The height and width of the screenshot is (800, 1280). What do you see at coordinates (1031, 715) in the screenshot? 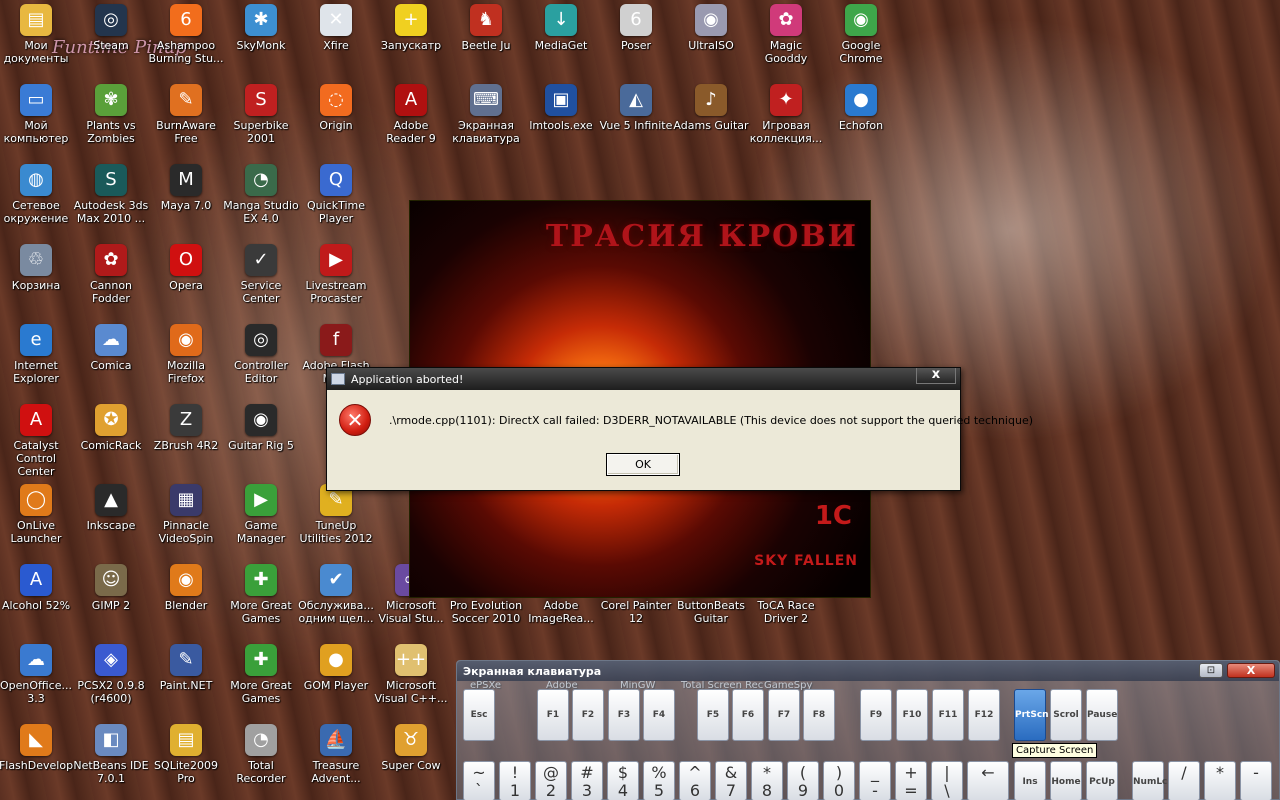
I see `key-prtscn: PrtScn` at bounding box center [1031, 715].